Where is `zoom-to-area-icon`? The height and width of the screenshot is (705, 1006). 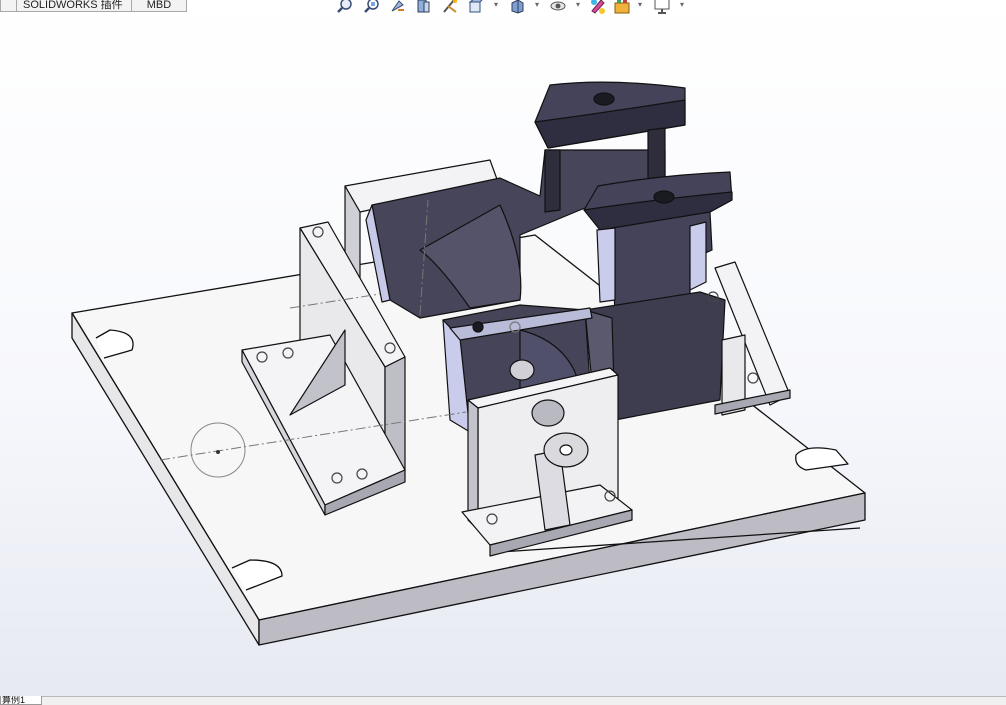
zoom-to-area-icon is located at coordinates (372, 7).